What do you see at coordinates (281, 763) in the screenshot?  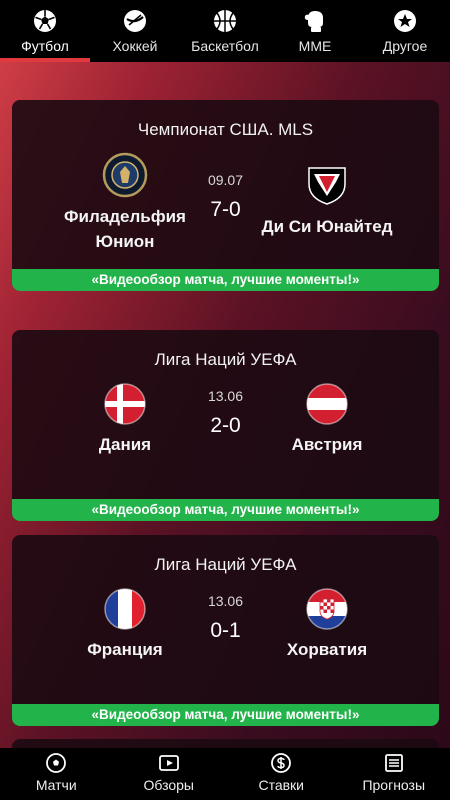 I see `dollar-icon` at bounding box center [281, 763].